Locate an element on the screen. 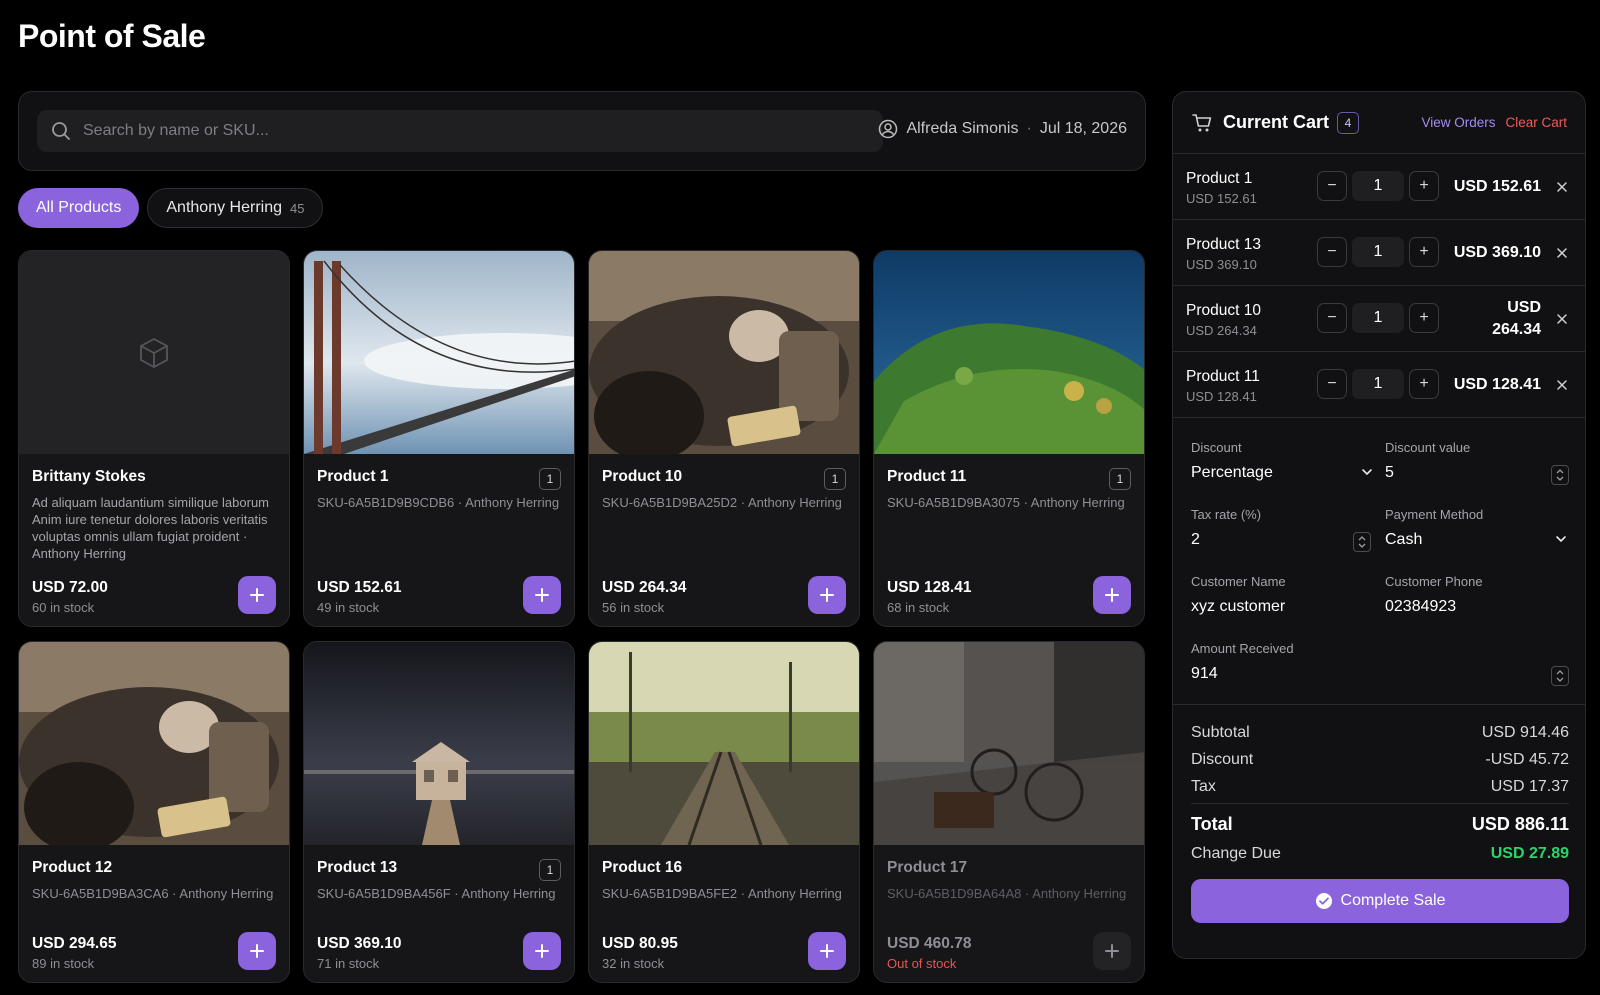 The image size is (1600, 995). user-name: Alfreda Simonis is located at coordinates (962, 128).